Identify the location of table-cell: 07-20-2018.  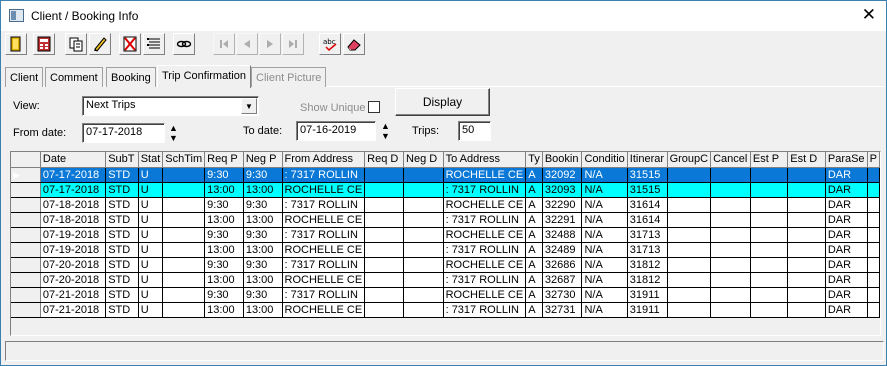
(73, 265).